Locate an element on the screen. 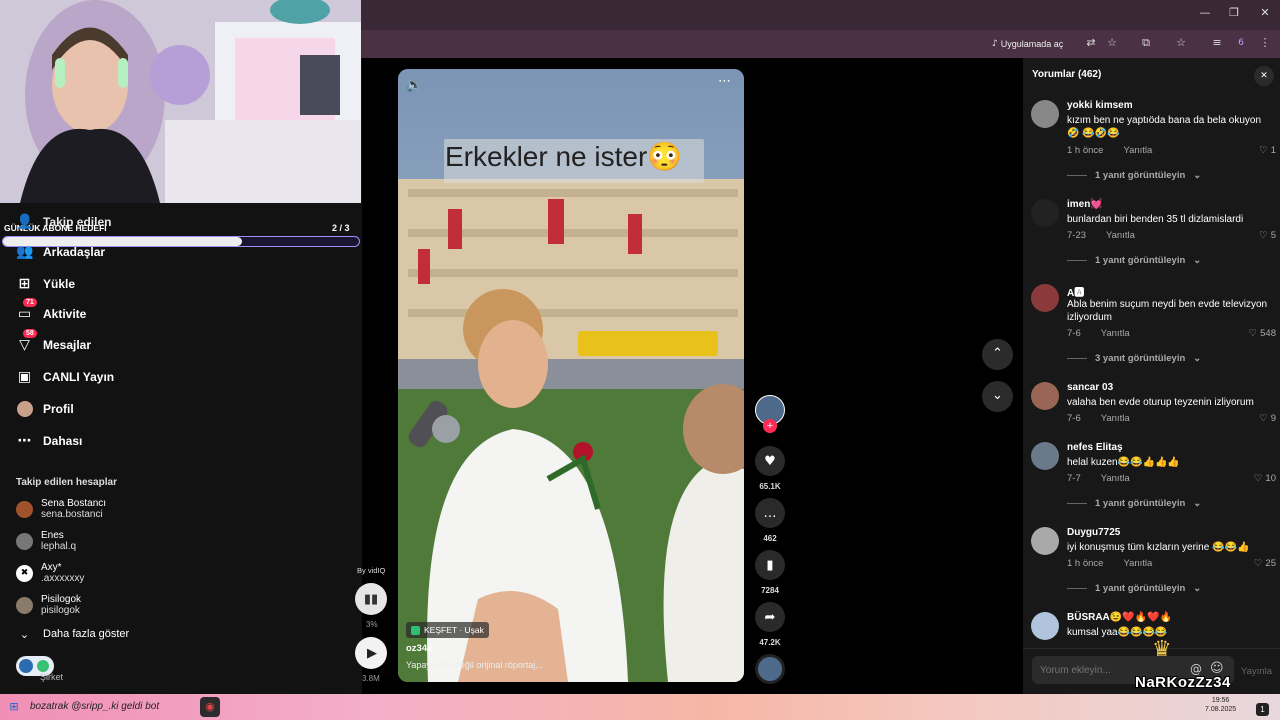 The width and height of the screenshot is (1280, 720). webcam-scene is located at coordinates (180, 101).